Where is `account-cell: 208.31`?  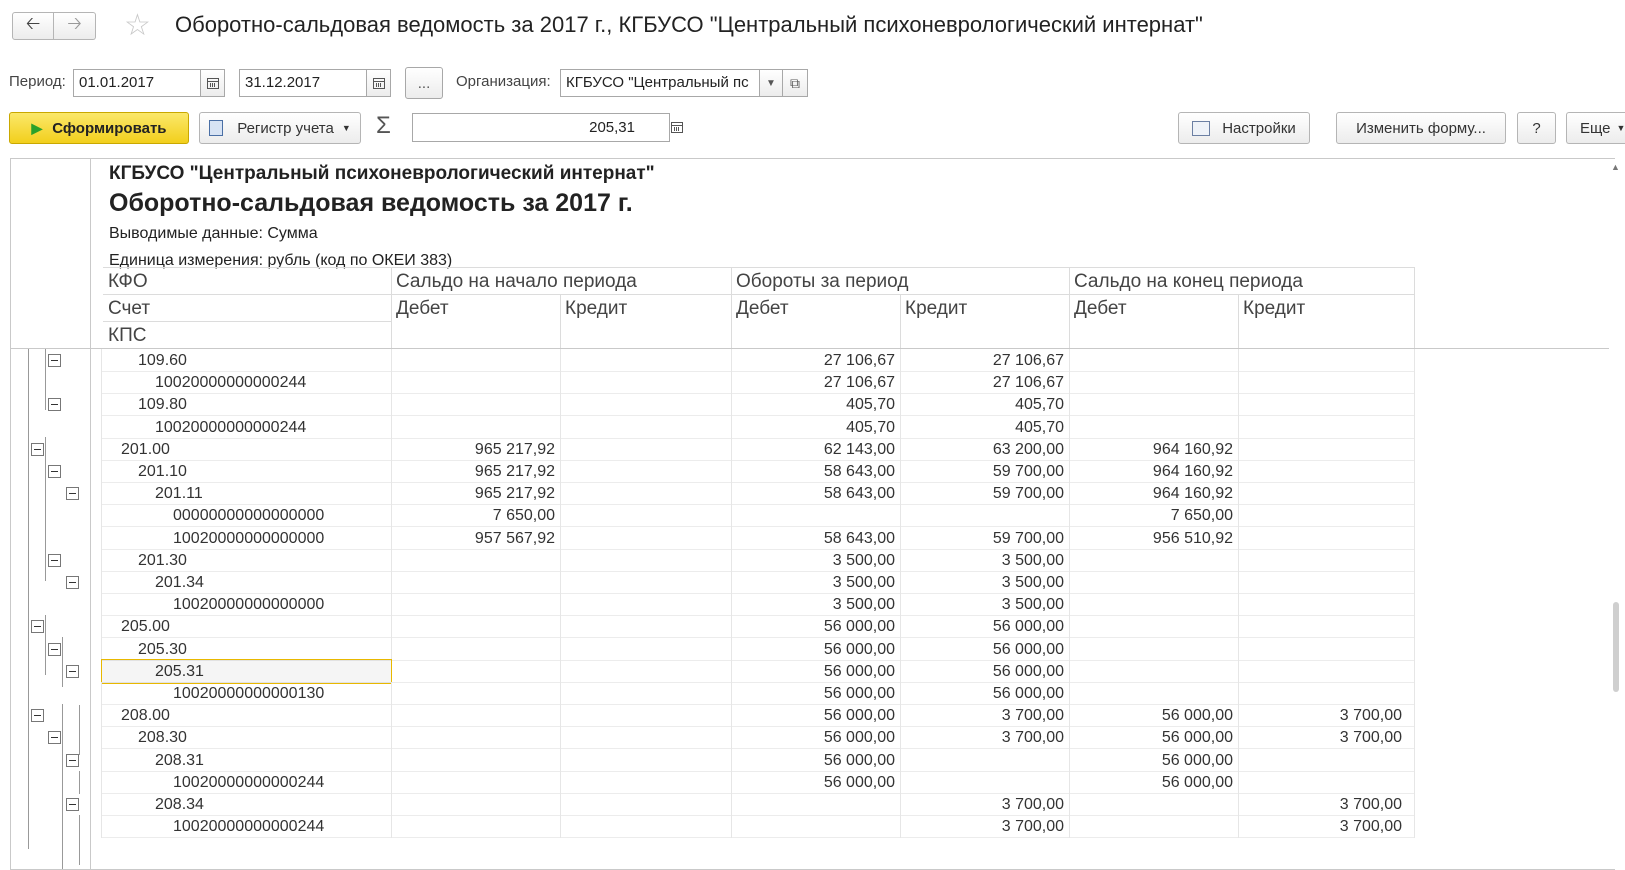 account-cell: 208.31 is located at coordinates (179, 760).